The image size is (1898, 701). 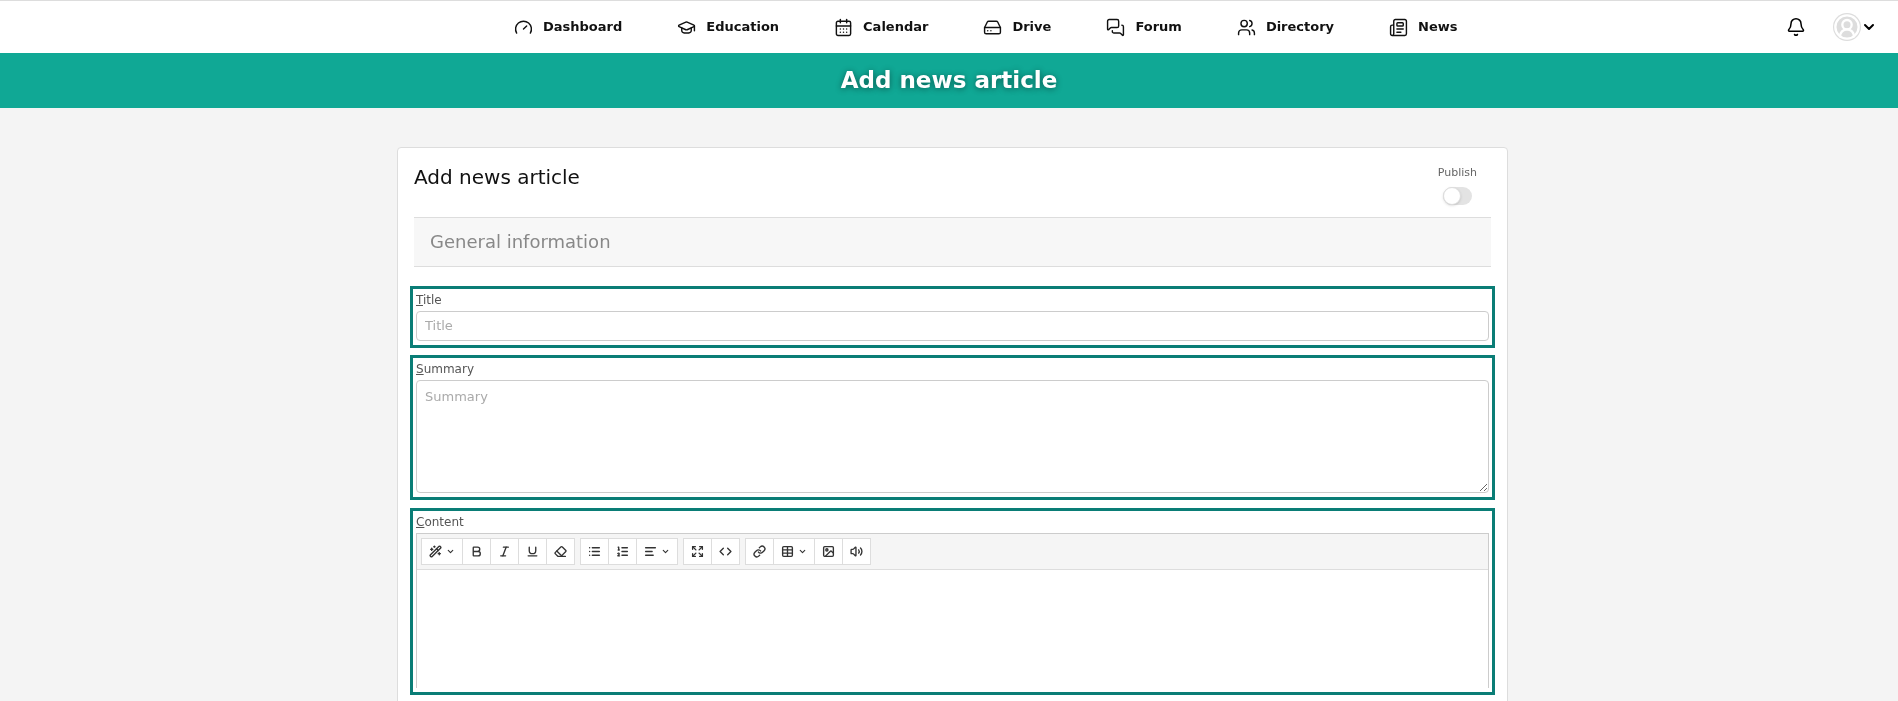 What do you see at coordinates (1399, 27) in the screenshot?
I see `newspaper-icon` at bounding box center [1399, 27].